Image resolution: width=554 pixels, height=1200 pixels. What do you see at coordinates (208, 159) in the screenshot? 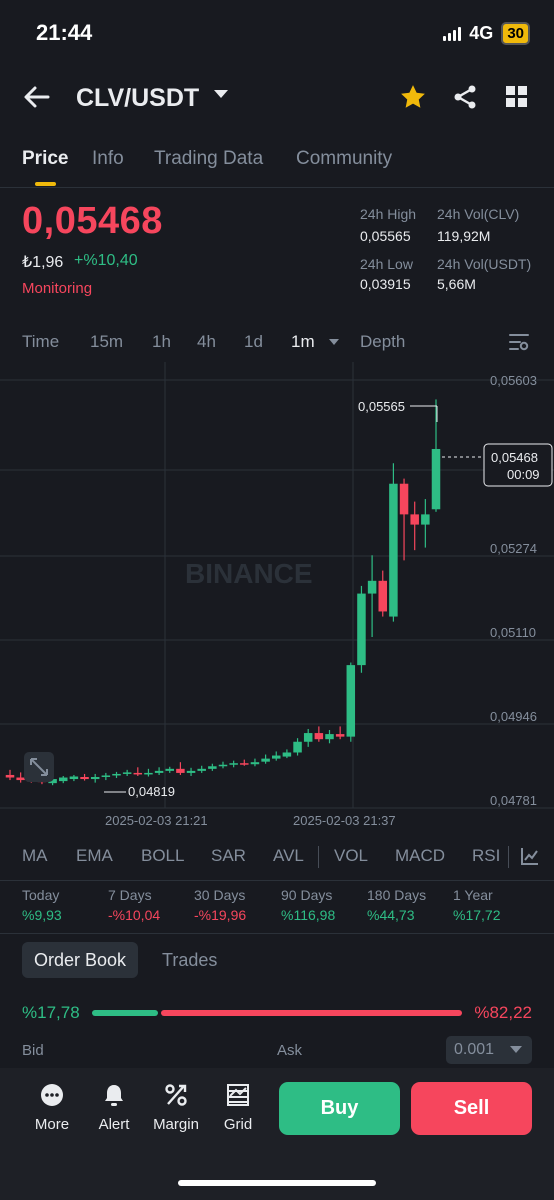
I see `tab-trading-data: Trading Data` at bounding box center [208, 159].